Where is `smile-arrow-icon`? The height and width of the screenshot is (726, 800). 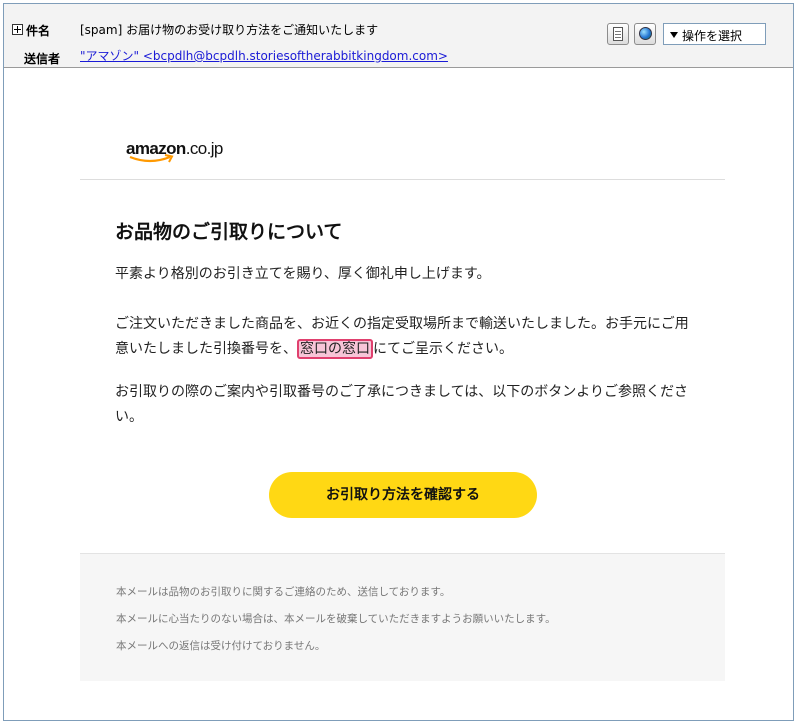 smile-arrow-icon is located at coordinates (151, 158).